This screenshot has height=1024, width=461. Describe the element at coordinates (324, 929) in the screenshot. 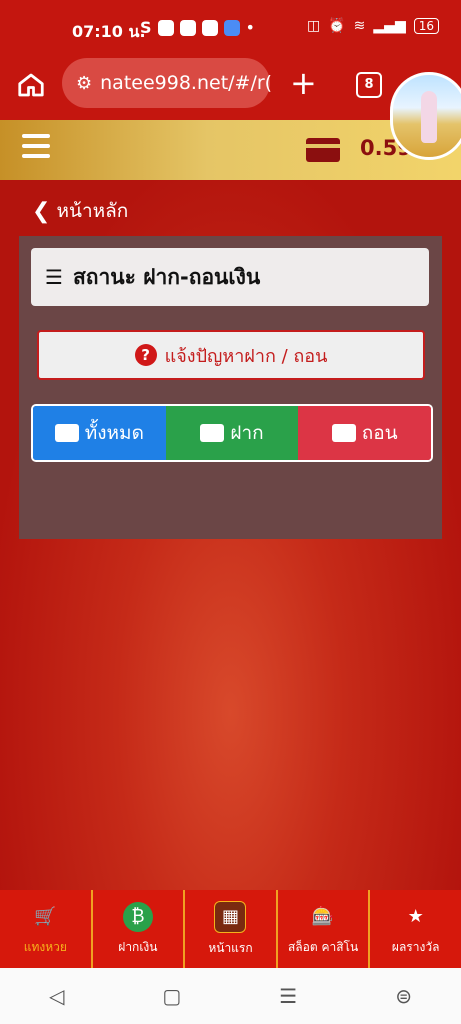

I see `nav-slots: 🎰 สล็อต คาสิโน` at that location.